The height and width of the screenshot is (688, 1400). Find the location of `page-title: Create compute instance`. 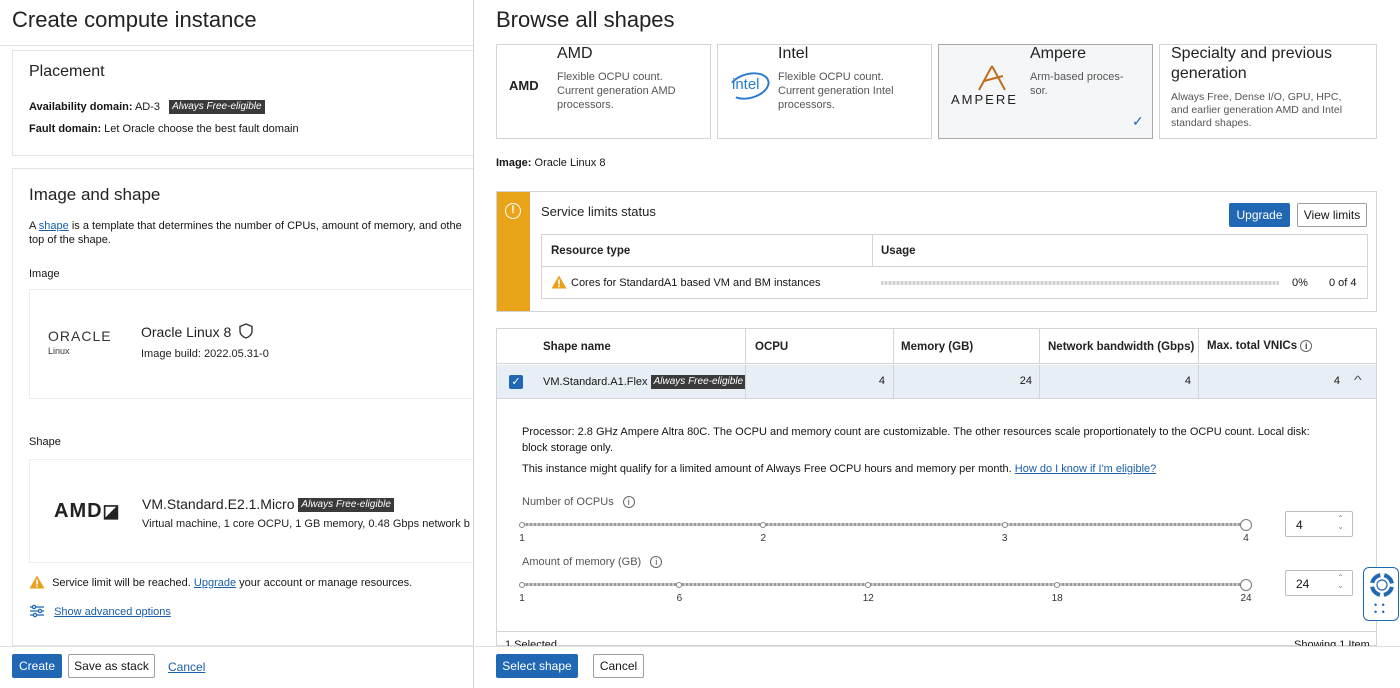

page-title: Create compute instance is located at coordinates (134, 19).